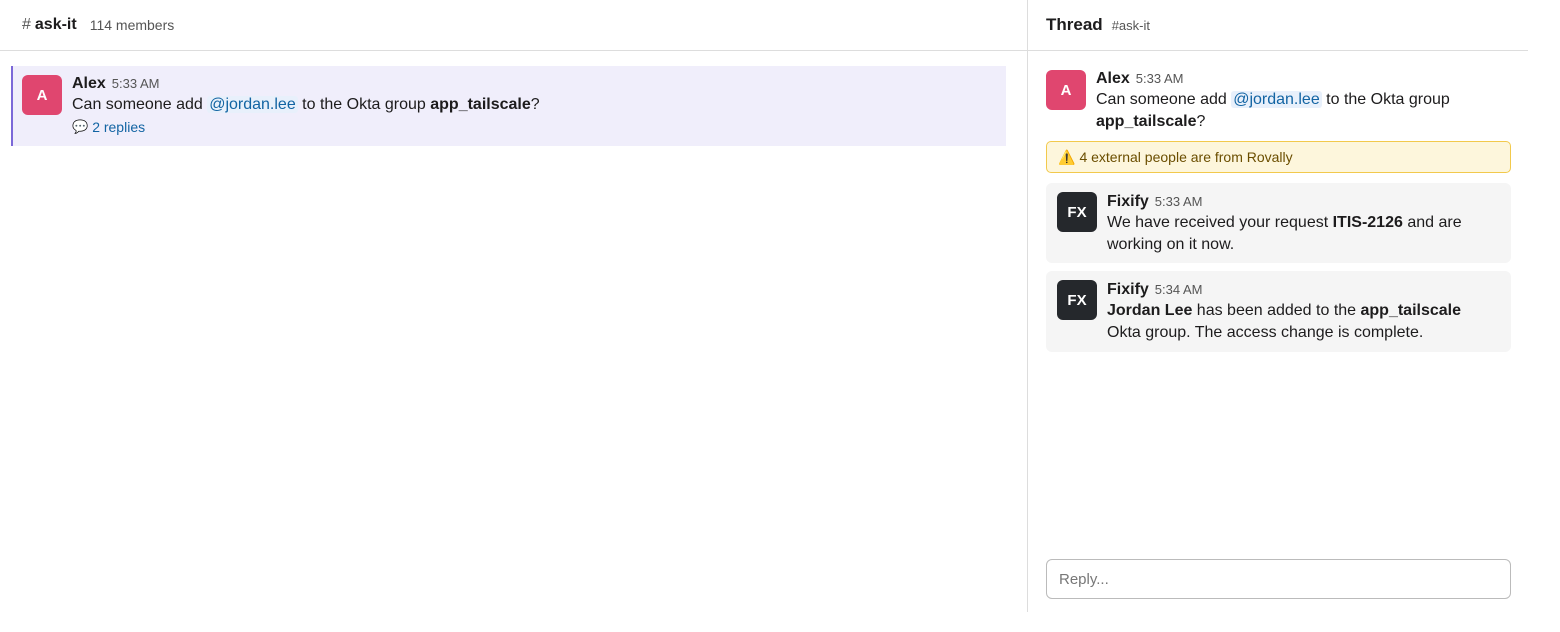 Image resolution: width=1560 pixels, height=632 pixels. What do you see at coordinates (1367, 222) in the screenshot?
I see `ticket-id: ITIS-2126` at bounding box center [1367, 222].